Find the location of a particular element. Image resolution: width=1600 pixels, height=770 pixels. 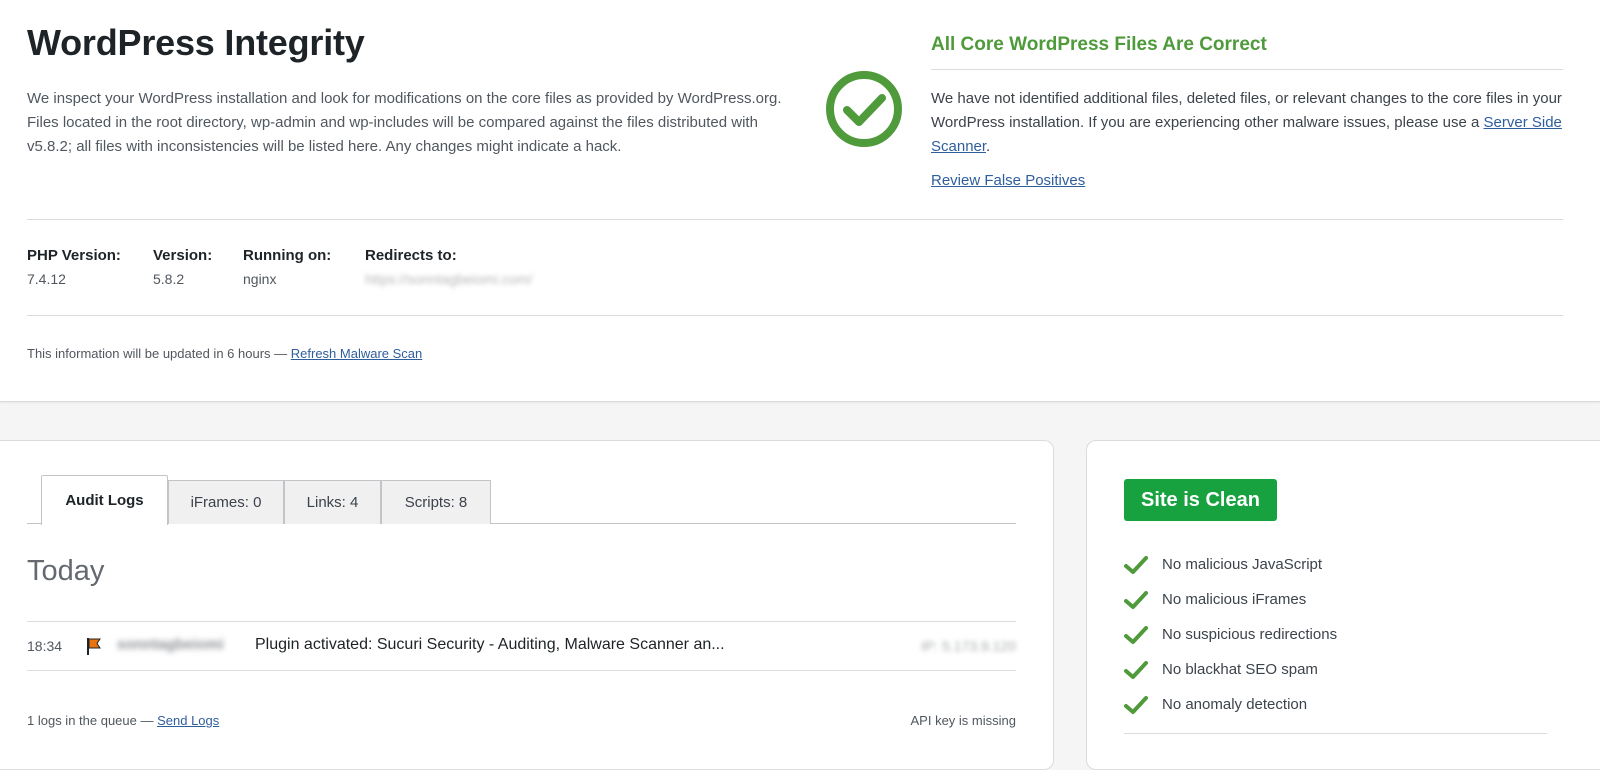

tab-scripts: Scripts: 8 is located at coordinates (436, 502).